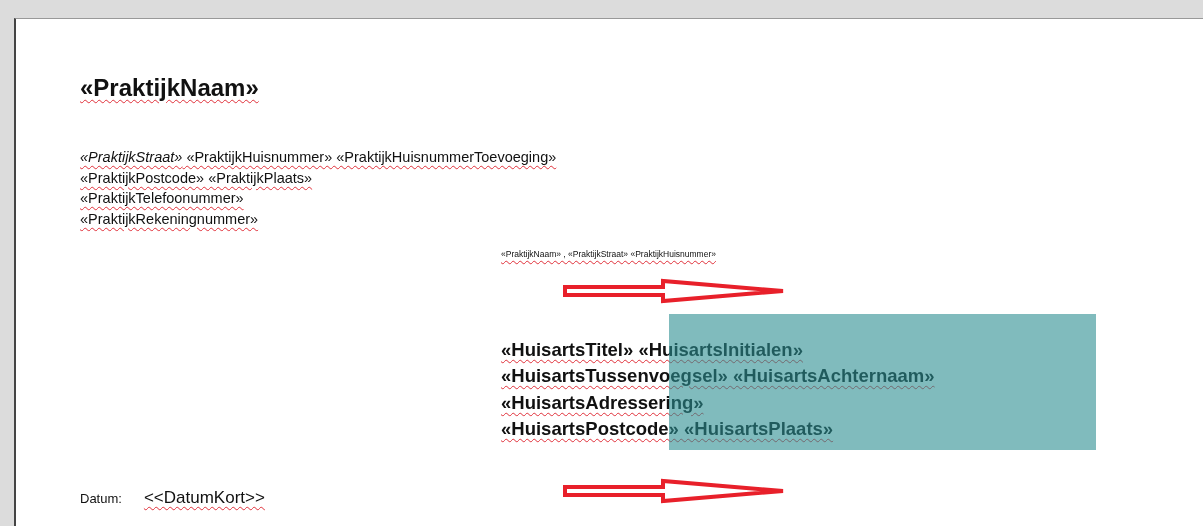  What do you see at coordinates (319, 157) in the screenshot?
I see `address-line: «PraktijkStraat» «PraktijkHuisnummer» «PraktijkHuisnummerToevoeging»` at bounding box center [319, 157].